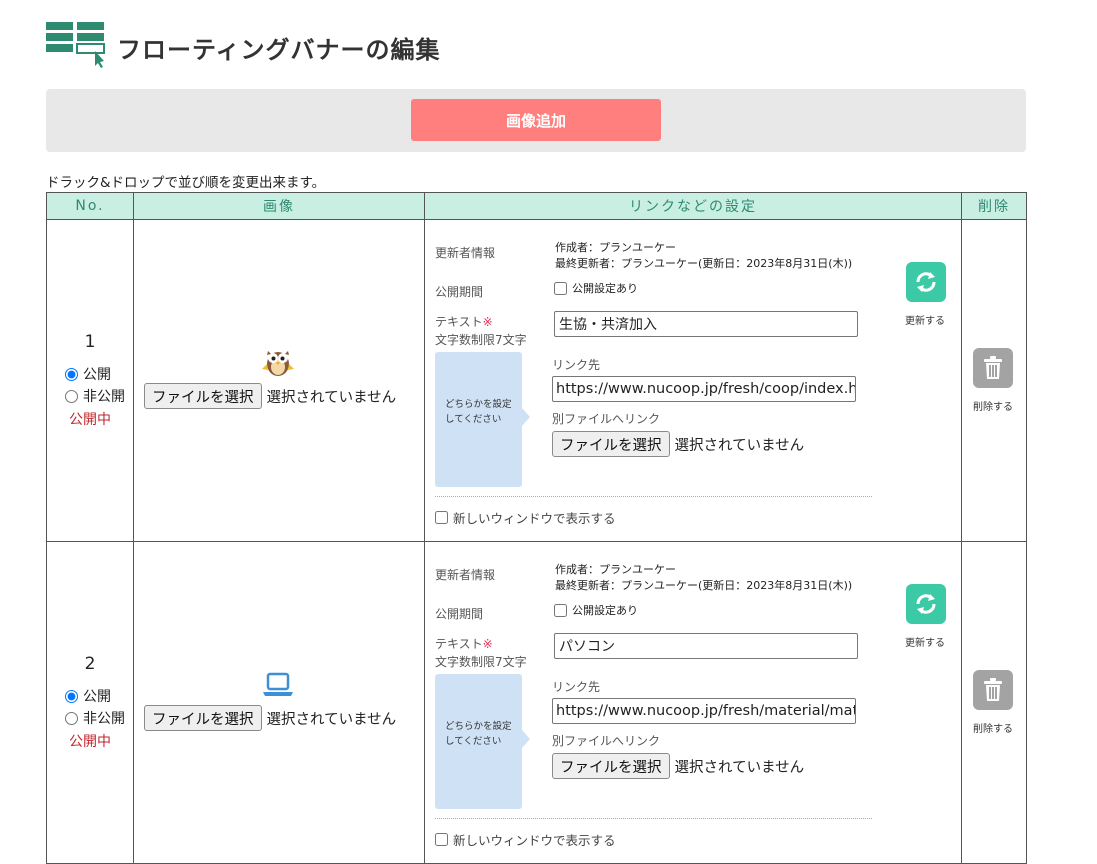  What do you see at coordinates (90, 664) in the screenshot?
I see `row-number: 2` at bounding box center [90, 664].